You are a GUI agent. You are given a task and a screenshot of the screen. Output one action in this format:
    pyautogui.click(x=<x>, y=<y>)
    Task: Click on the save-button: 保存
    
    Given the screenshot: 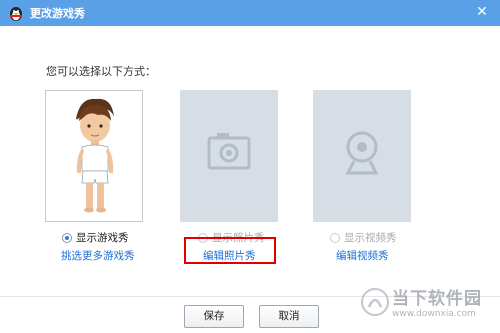 What is the action you would take?
    pyautogui.click(x=214, y=316)
    